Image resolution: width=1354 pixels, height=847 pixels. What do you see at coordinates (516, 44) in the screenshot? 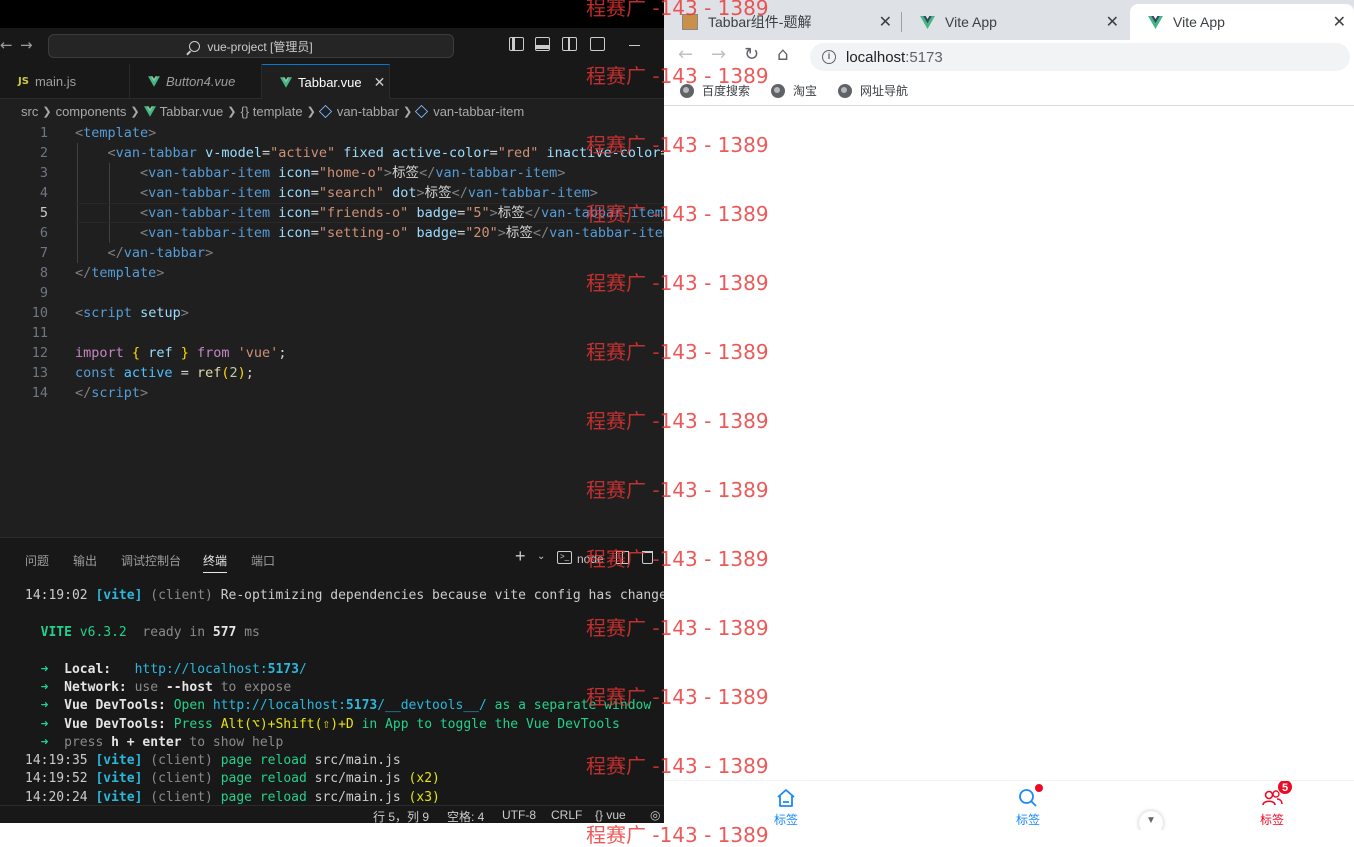
I see `toggle-sidebar-icon` at bounding box center [516, 44].